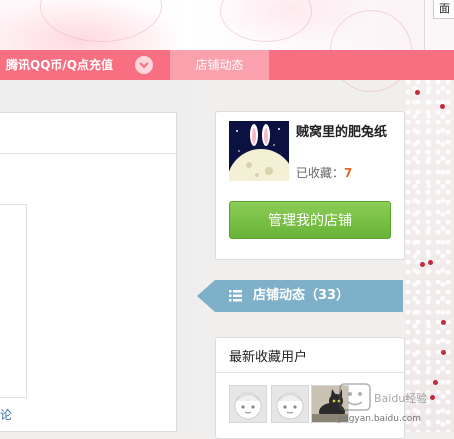  I want to click on nav-tab-shop-dynamics: 店铺动态, so click(219, 65).